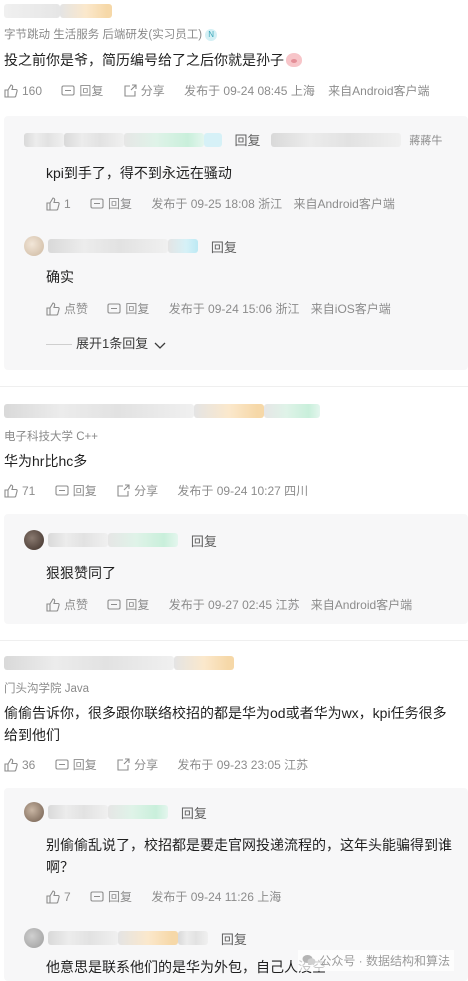 The height and width of the screenshot is (981, 468). I want to click on reply-text: 确实, so click(60, 277).